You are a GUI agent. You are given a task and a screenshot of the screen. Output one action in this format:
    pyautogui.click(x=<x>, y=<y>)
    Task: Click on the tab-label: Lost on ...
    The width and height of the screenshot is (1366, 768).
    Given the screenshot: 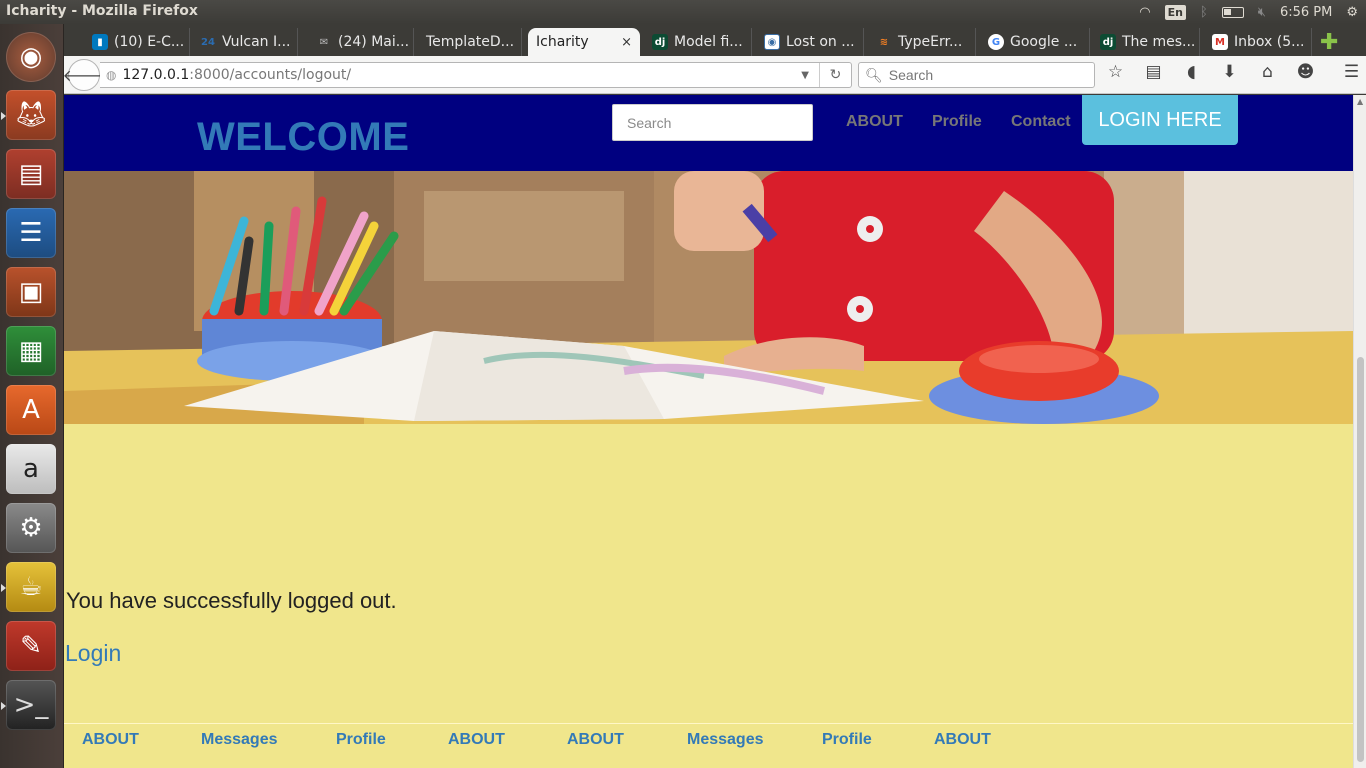 What is the action you would take?
    pyautogui.click(x=820, y=42)
    